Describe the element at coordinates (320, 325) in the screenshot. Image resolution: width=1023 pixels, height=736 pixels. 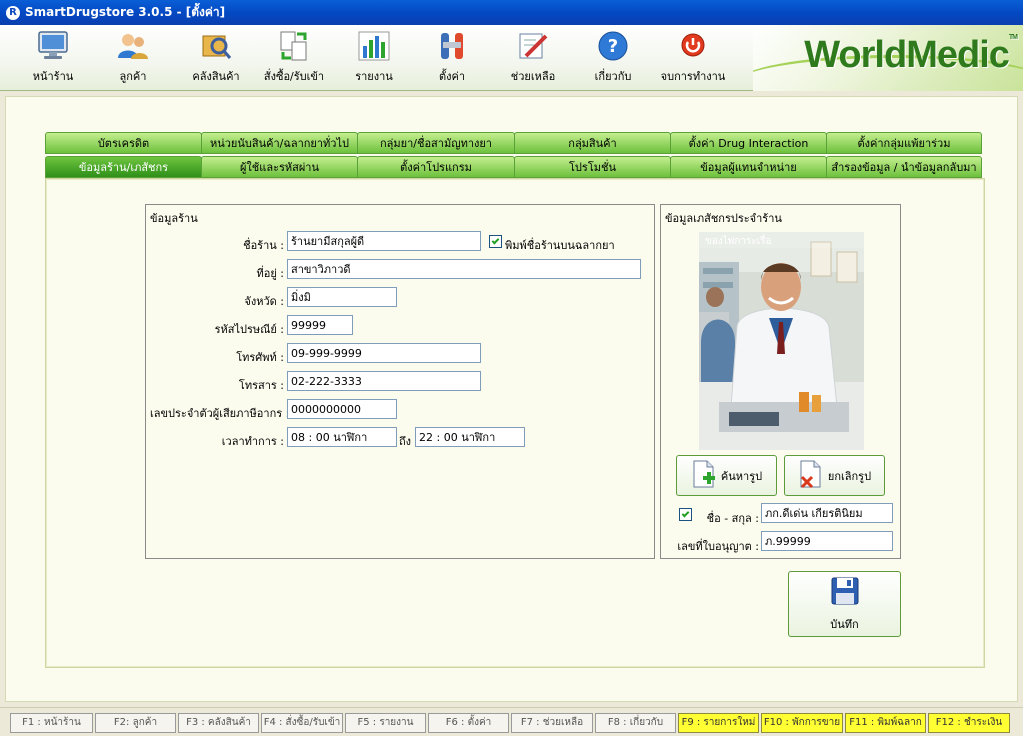
I see `postcode-input` at that location.